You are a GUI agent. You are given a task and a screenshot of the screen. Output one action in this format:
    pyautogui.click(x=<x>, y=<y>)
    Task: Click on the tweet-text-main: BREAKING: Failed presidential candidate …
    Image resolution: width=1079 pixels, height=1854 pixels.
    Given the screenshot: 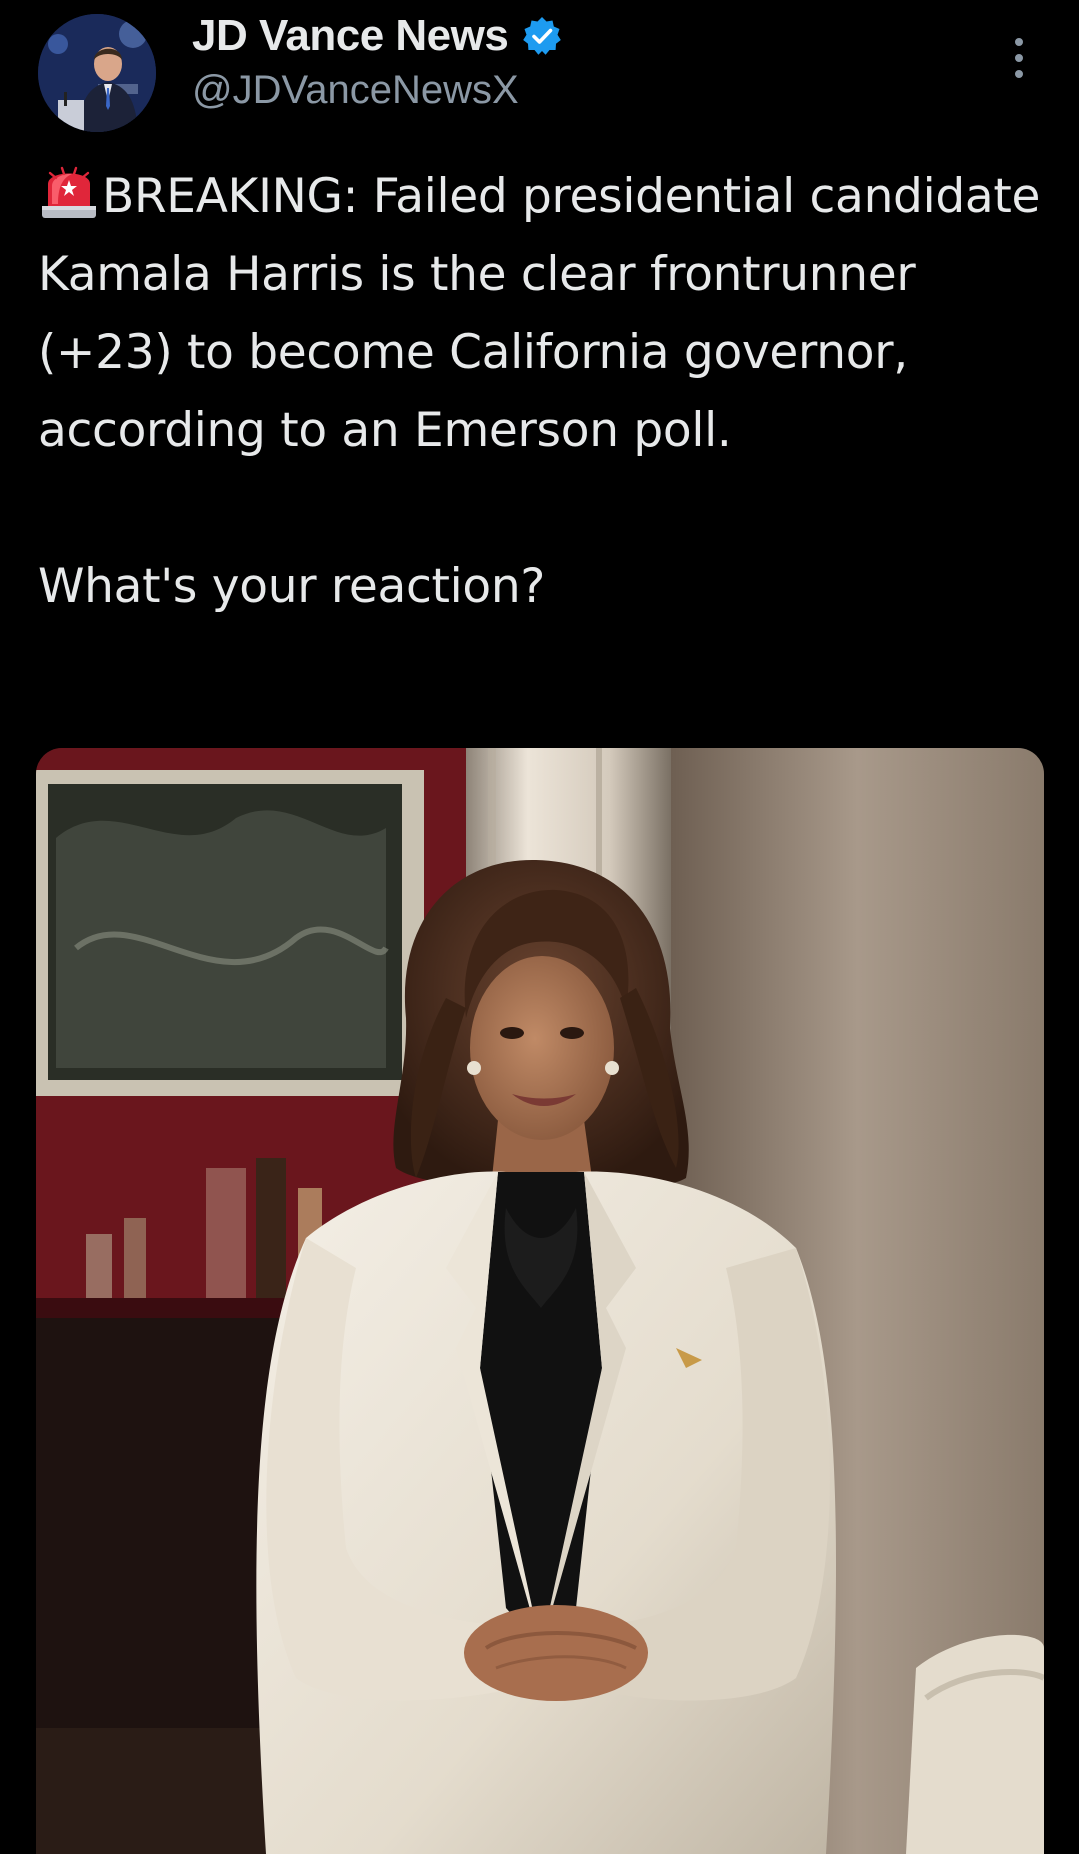 What is the action you would take?
    pyautogui.click(x=539, y=313)
    